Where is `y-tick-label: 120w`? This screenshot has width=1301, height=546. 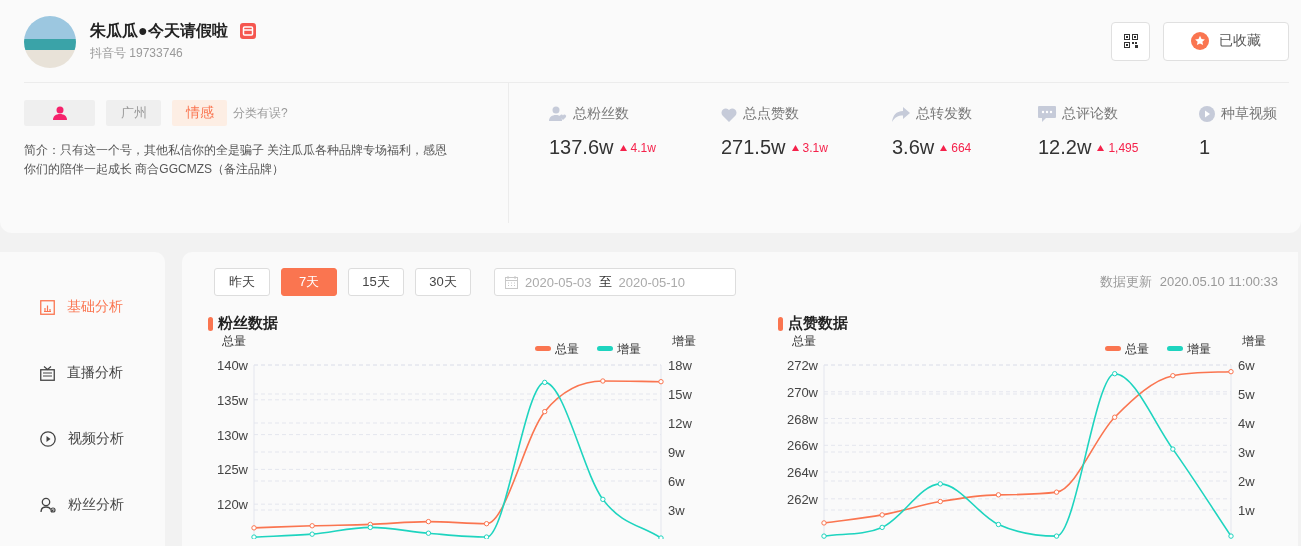 y-tick-label: 120w is located at coordinates (232, 505).